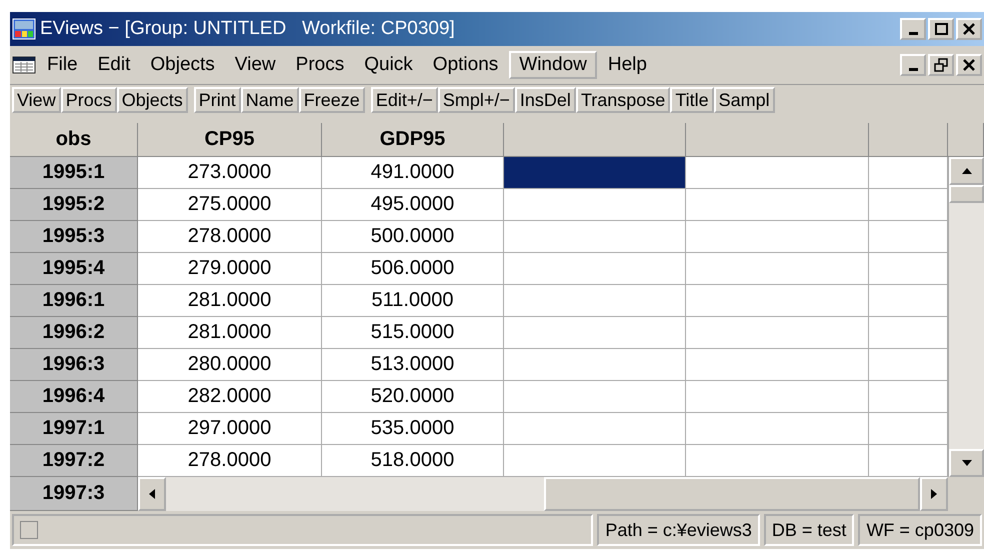  Describe the element at coordinates (413, 237) in the screenshot. I see `table-cell: 500.0000` at that location.